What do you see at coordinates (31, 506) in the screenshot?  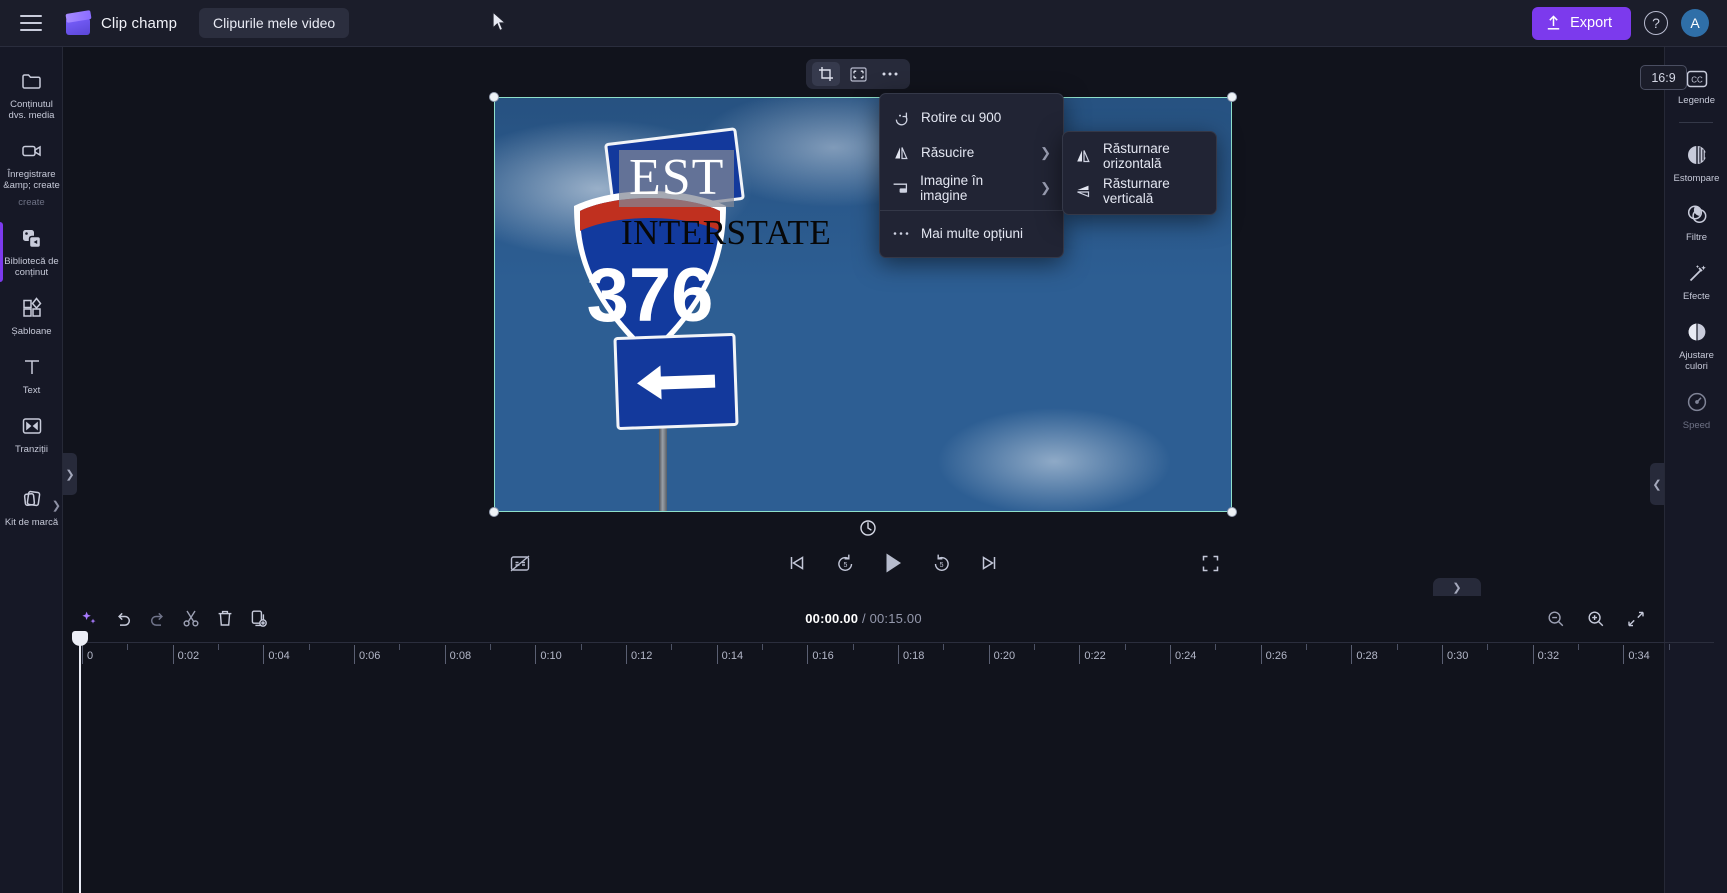 I see `sidebar-item-brand-kit: Kit de marcă ❯` at bounding box center [31, 506].